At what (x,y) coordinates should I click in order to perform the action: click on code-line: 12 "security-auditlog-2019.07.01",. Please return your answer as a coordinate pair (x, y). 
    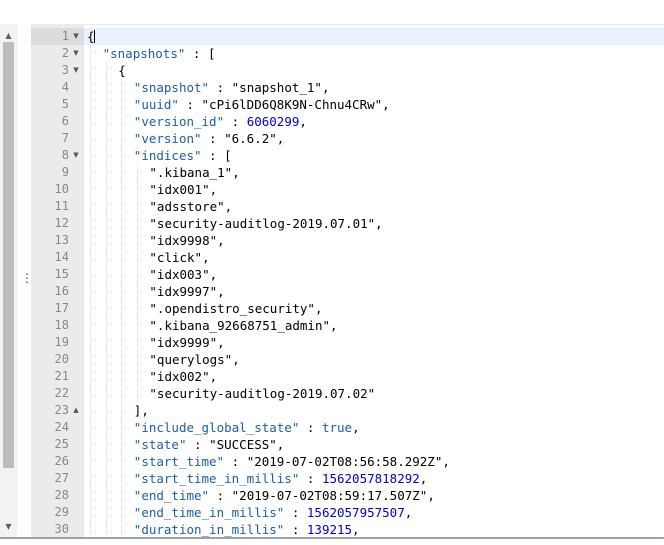
    Looking at the image, I should click on (347, 223).